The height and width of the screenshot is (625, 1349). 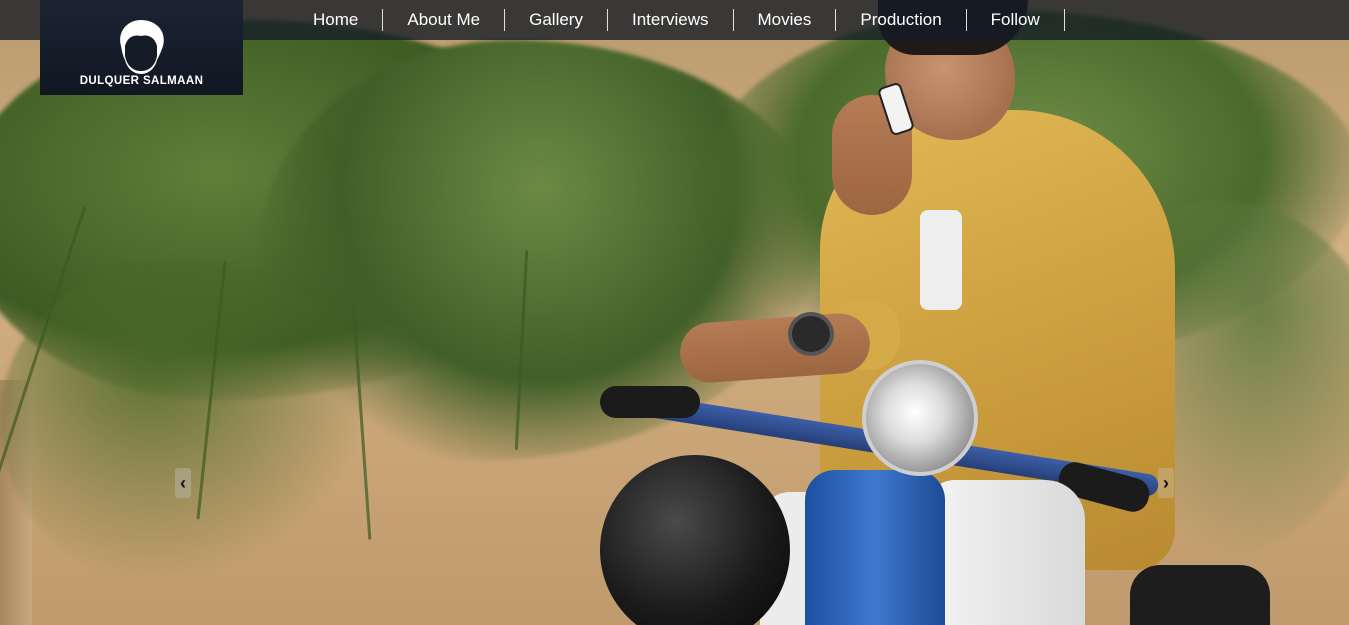 What do you see at coordinates (901, 20) in the screenshot?
I see `nav-production: Production` at bounding box center [901, 20].